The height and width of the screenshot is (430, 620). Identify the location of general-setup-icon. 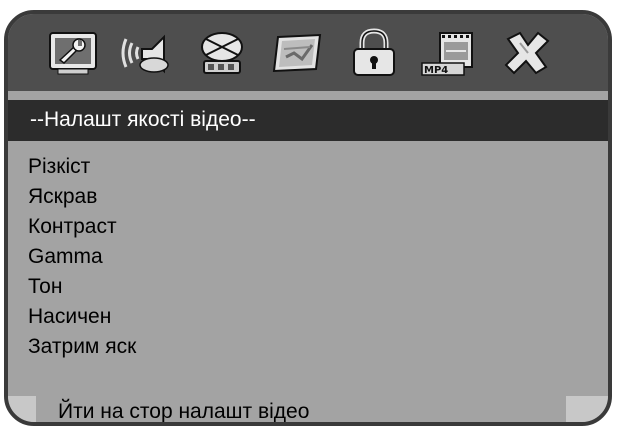
(74, 53).